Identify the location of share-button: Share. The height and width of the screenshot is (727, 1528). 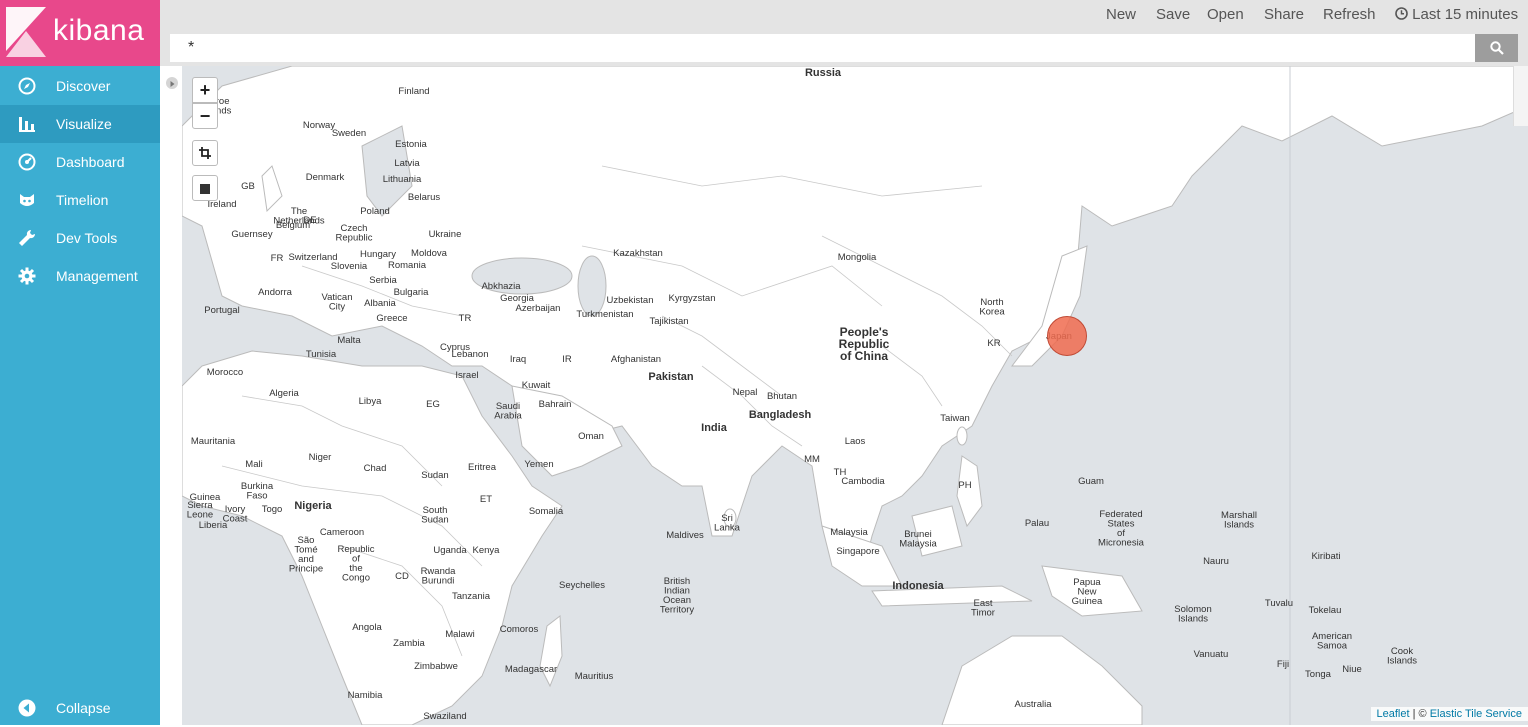
(1284, 14).